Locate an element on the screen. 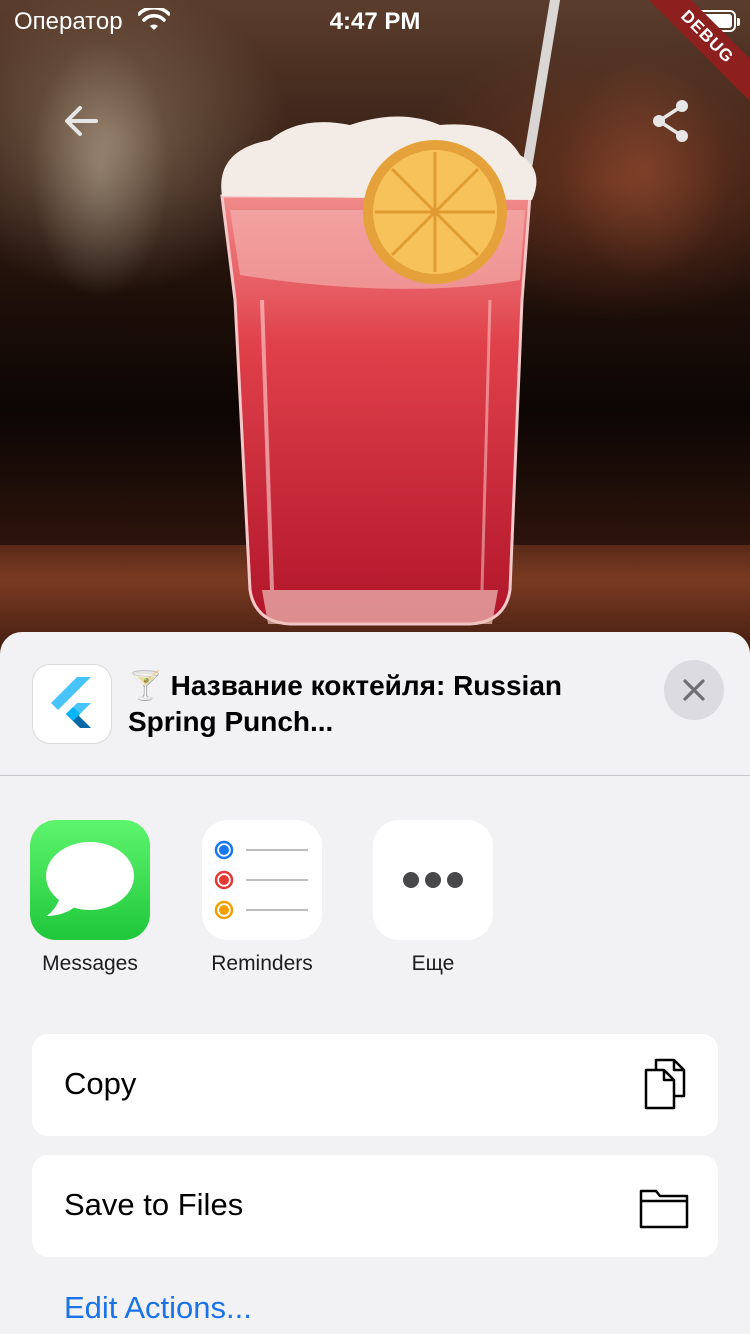 The width and height of the screenshot is (750, 1334). copy-action: Copy is located at coordinates (375, 1085).